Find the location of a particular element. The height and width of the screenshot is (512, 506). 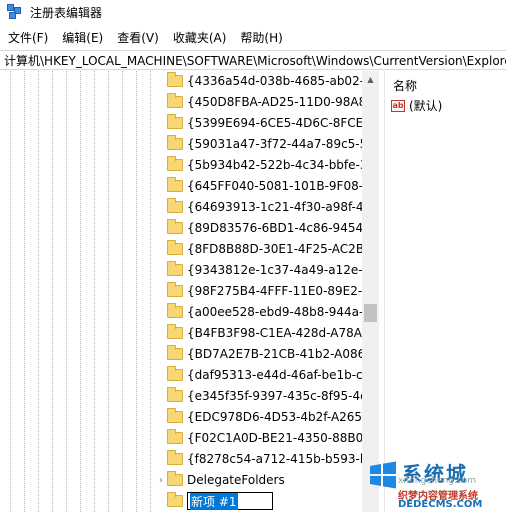

tree-item: {8FD8B88D-30E1-4F25-AC2B-5 is located at coordinates (265, 249).